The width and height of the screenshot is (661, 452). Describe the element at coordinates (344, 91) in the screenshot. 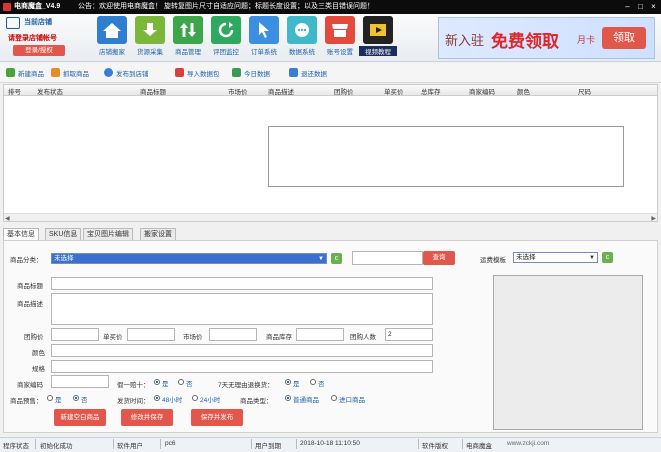

I see `col-group-price: 团购价` at that location.